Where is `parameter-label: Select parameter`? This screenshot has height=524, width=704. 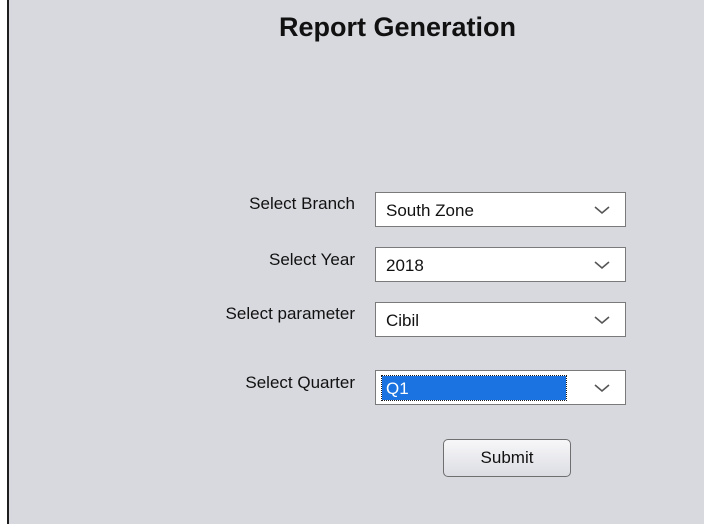 parameter-label: Select parameter is located at coordinates (290, 313).